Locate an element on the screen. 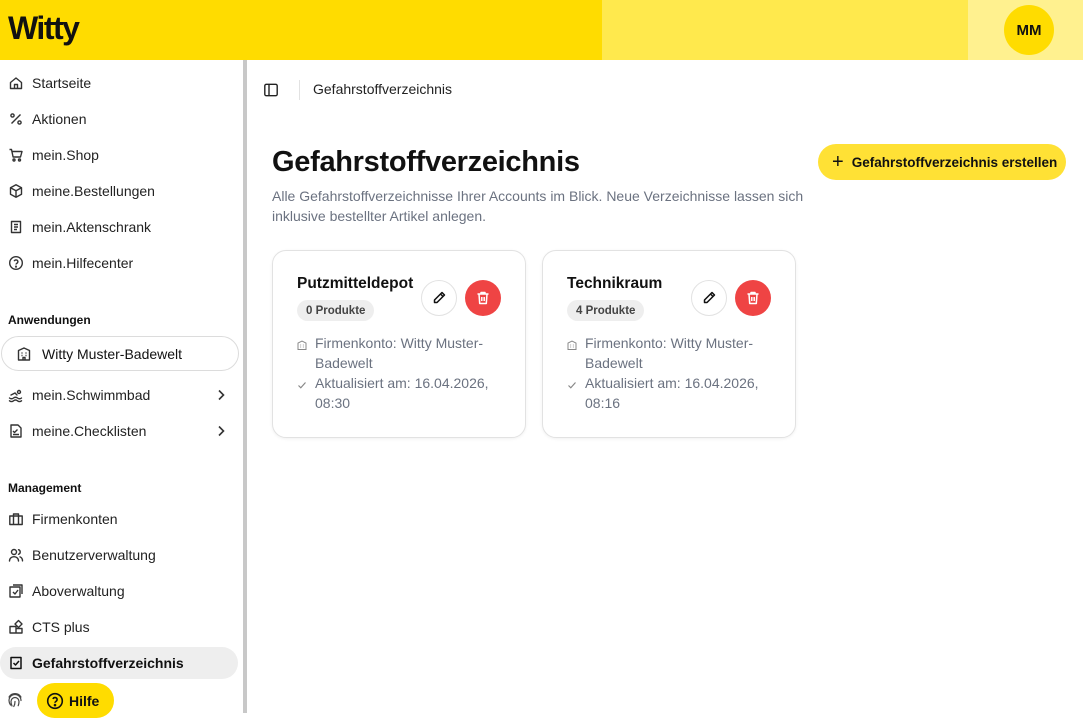 The height and width of the screenshot is (727, 1083). create-directory-button-label: Gefahrstoffverzeichnis erstellen is located at coordinates (954, 162).